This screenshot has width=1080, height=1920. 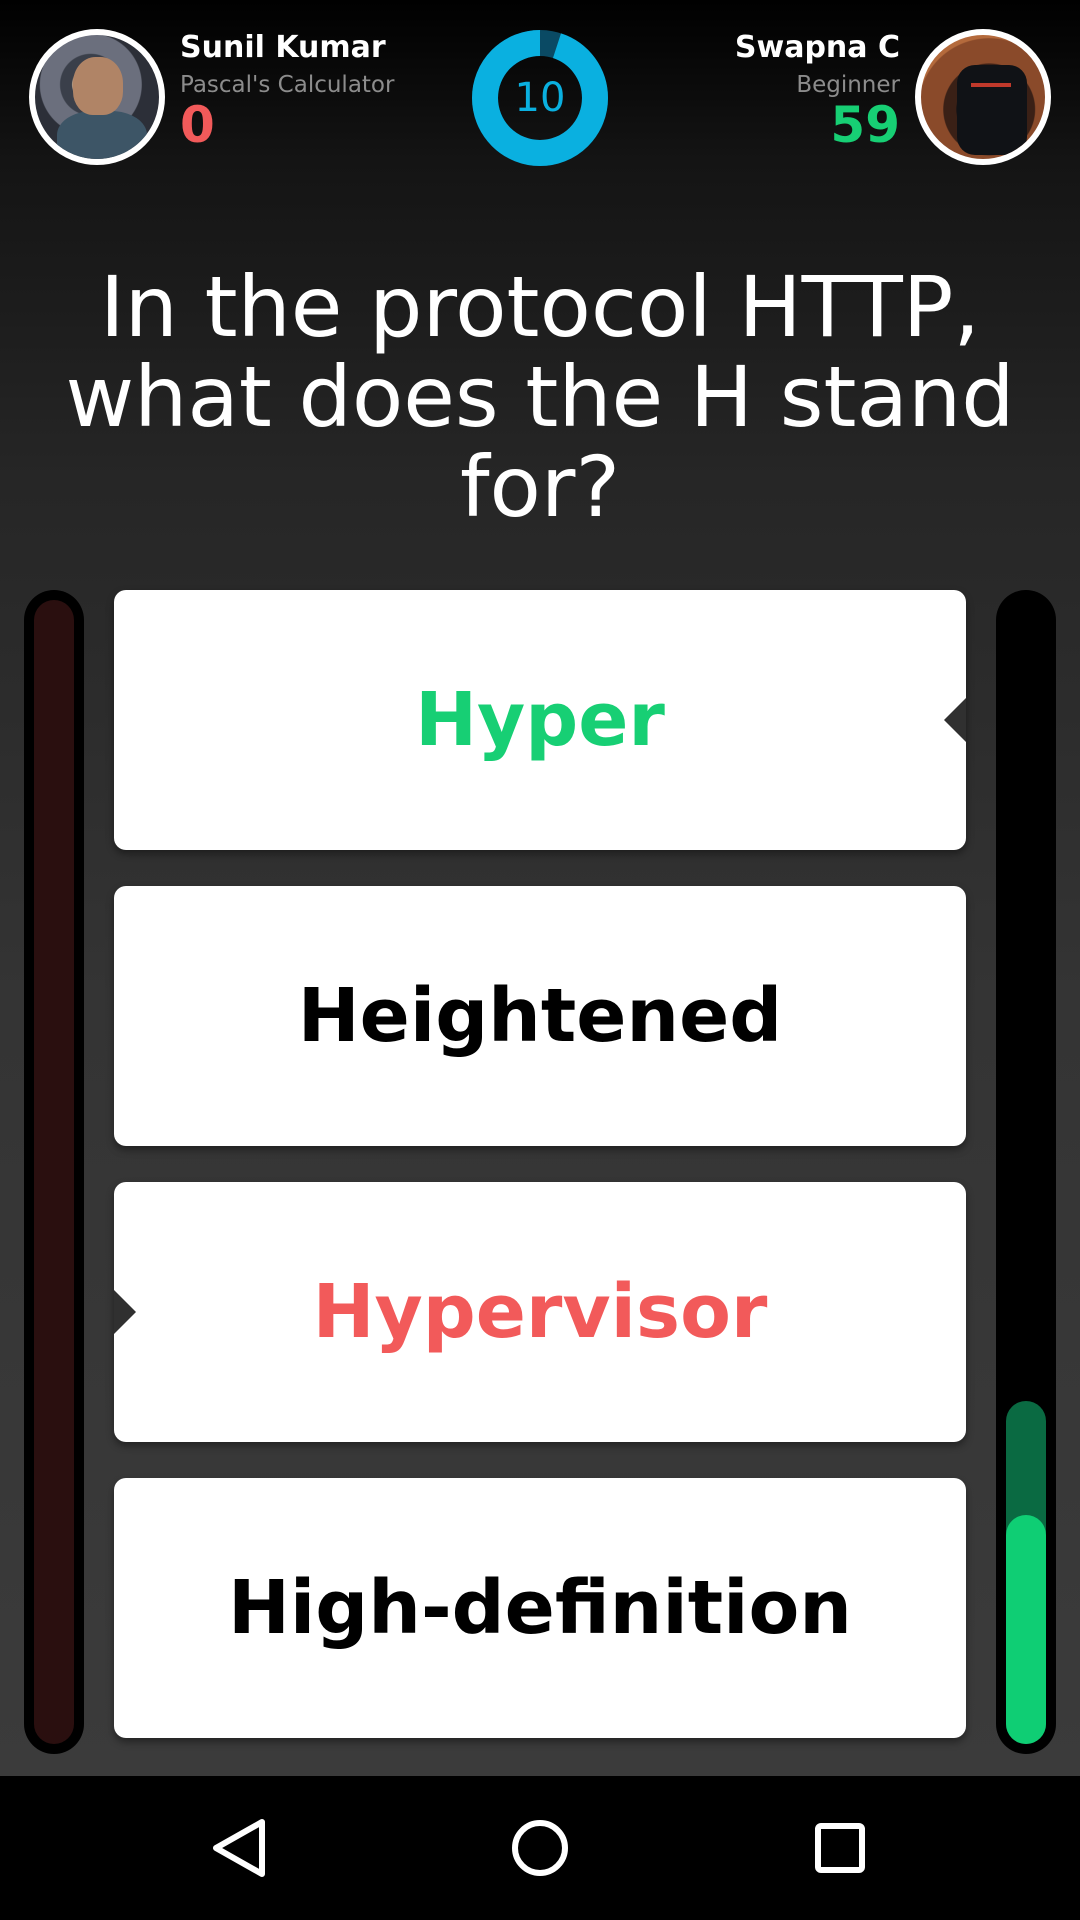 I want to click on answer-option-3: Hypervisor, so click(x=540, y=1312).